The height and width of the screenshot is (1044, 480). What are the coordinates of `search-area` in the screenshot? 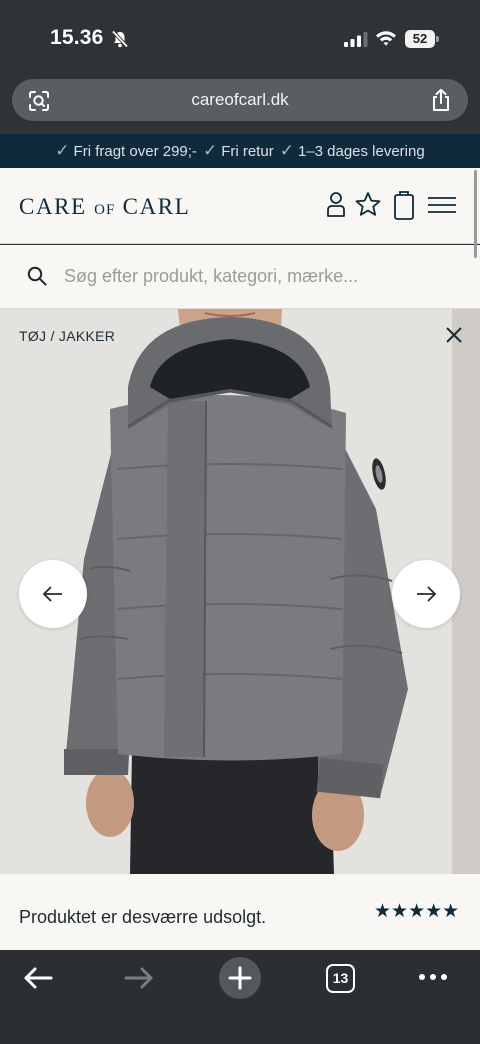 It's located at (240, 277).